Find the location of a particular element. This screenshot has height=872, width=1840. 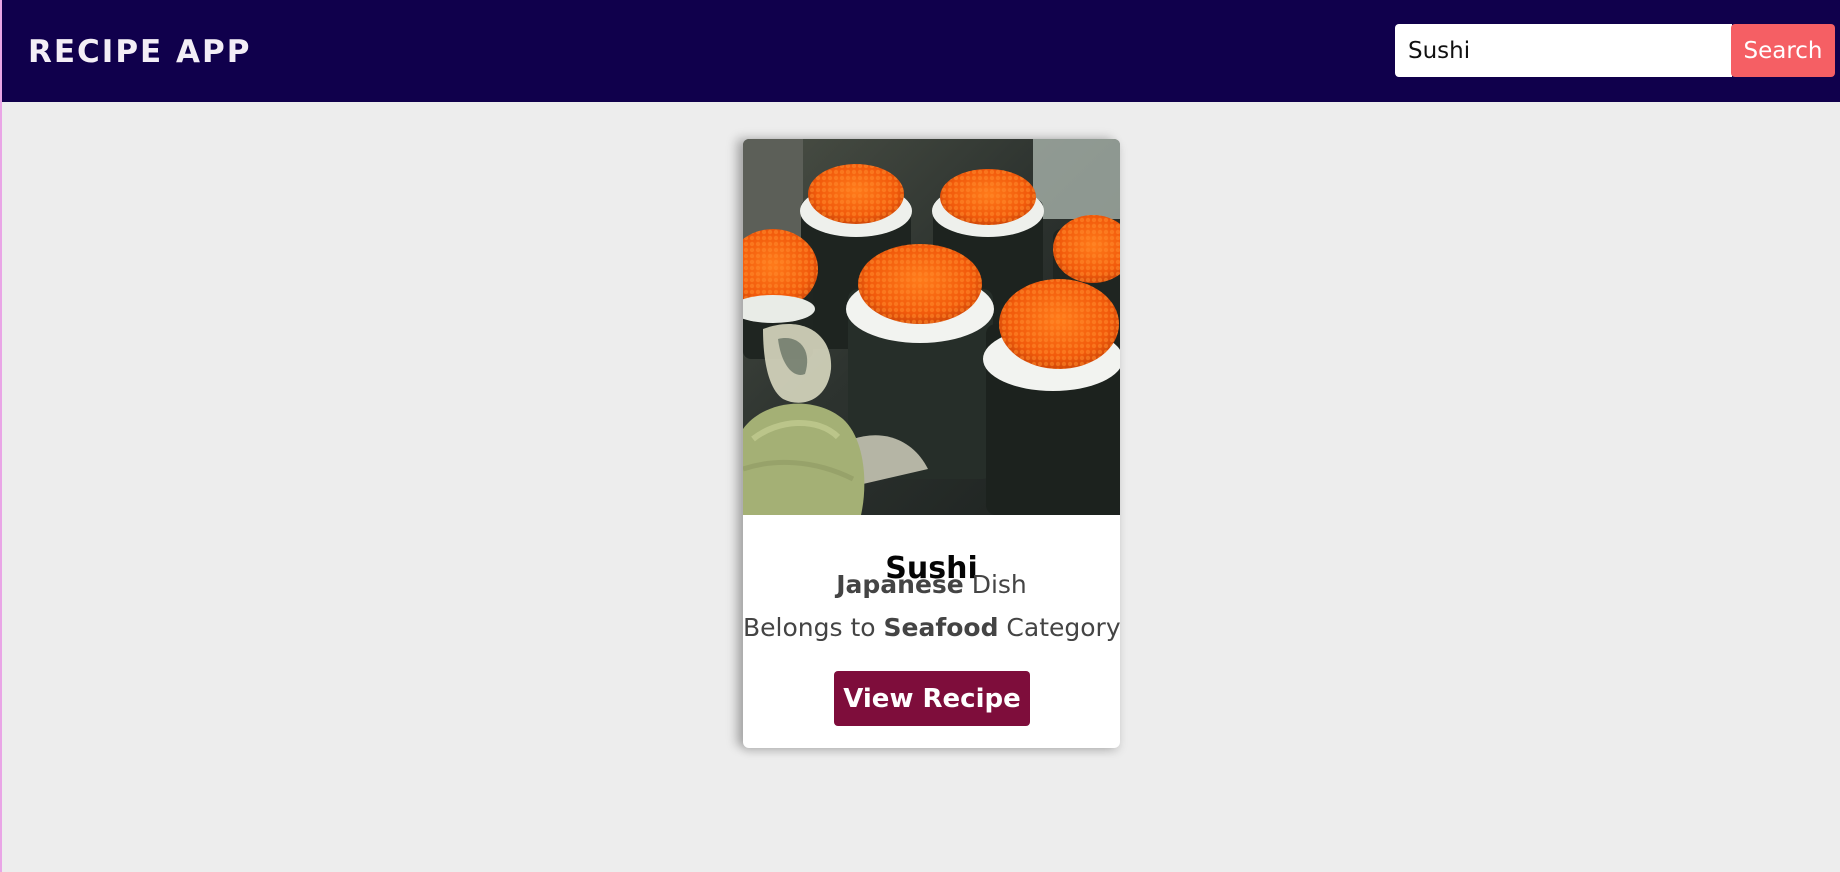

top-nav-bar: RECIPE APP Search is located at coordinates (921, 51).